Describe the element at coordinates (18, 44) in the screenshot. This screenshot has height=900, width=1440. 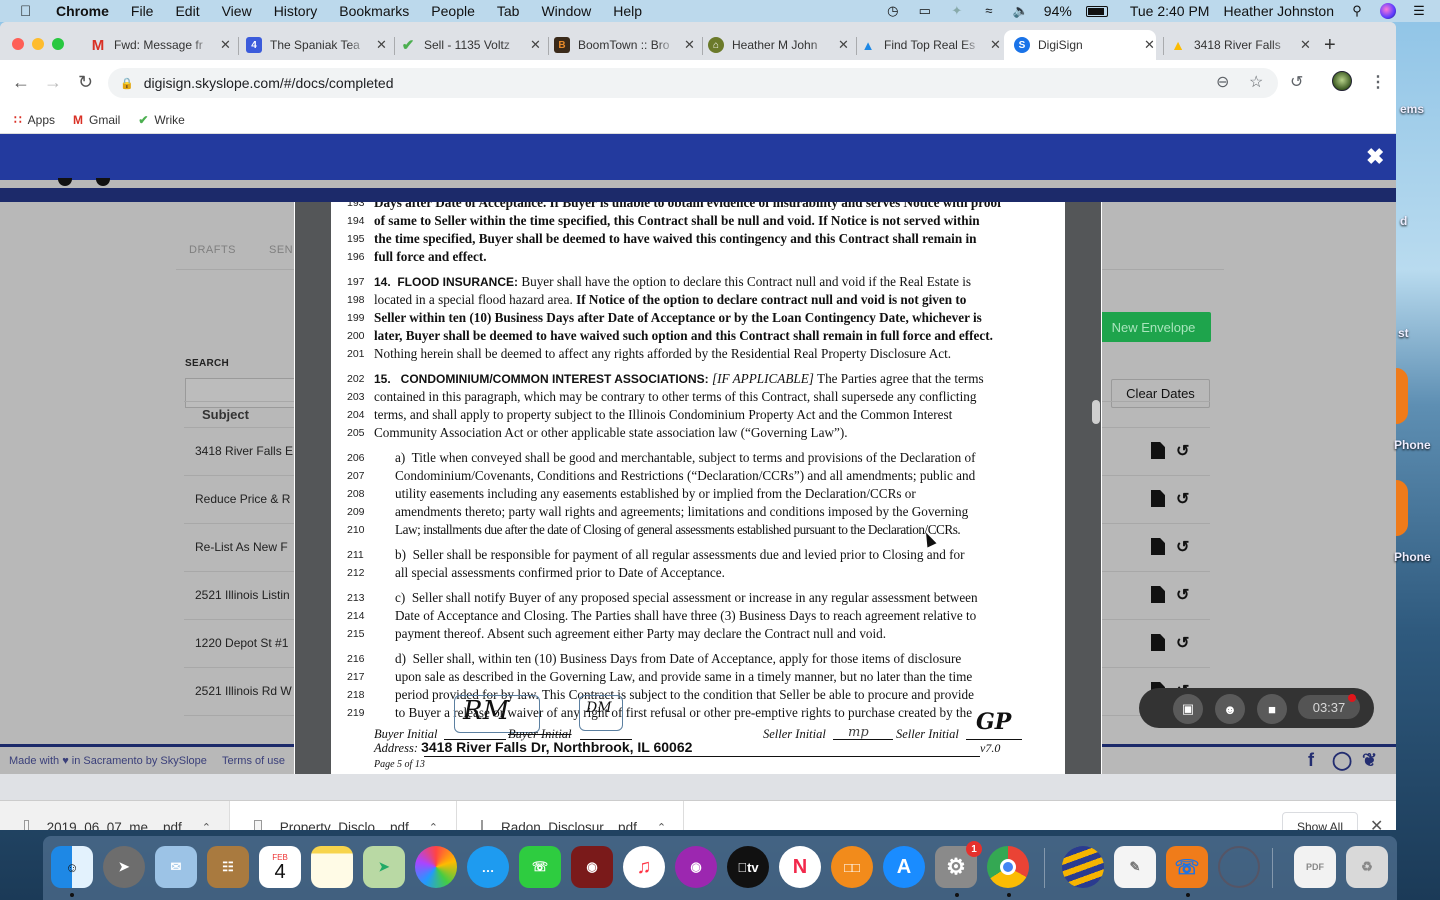
I see `close-window-button` at that location.